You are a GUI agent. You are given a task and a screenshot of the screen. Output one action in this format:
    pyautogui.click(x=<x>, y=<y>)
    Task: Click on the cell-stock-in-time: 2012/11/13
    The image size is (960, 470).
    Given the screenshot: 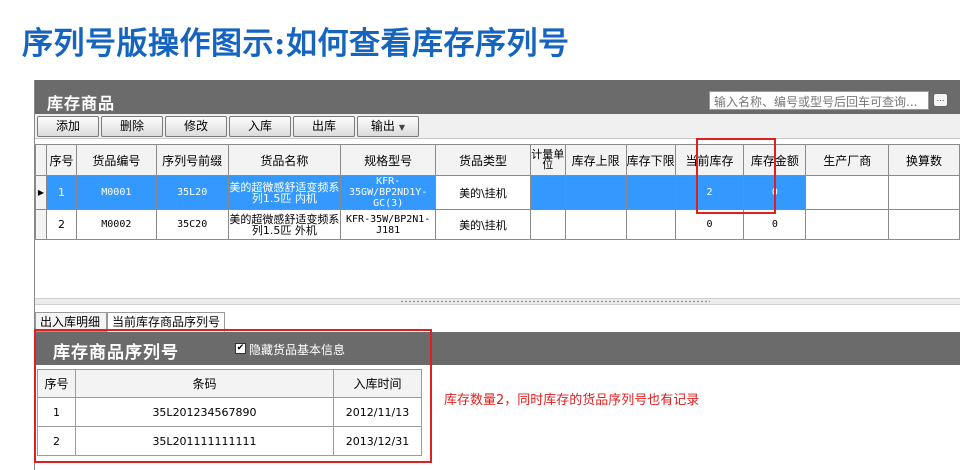 What is the action you would take?
    pyautogui.click(x=377, y=412)
    